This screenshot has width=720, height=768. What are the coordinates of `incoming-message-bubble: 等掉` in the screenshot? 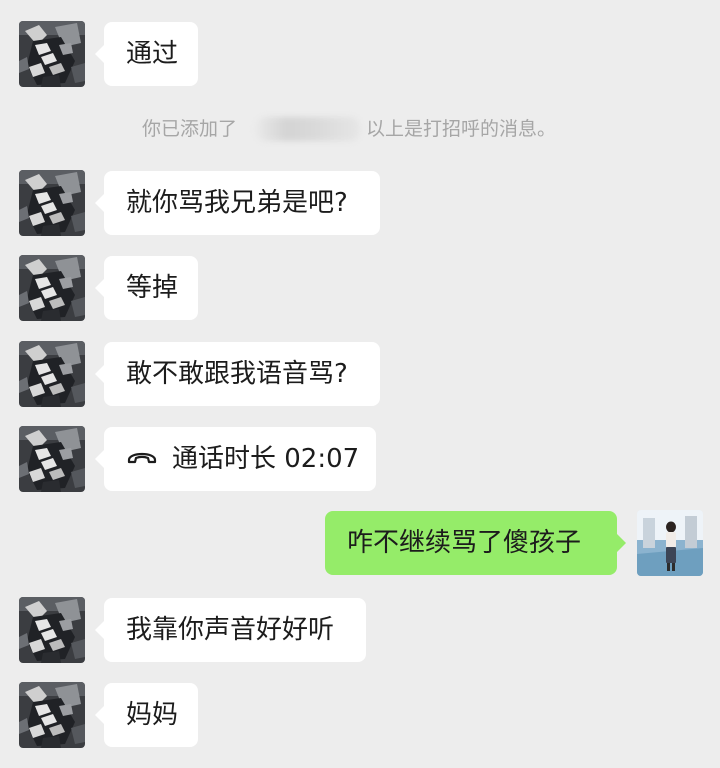 It's located at (151, 288).